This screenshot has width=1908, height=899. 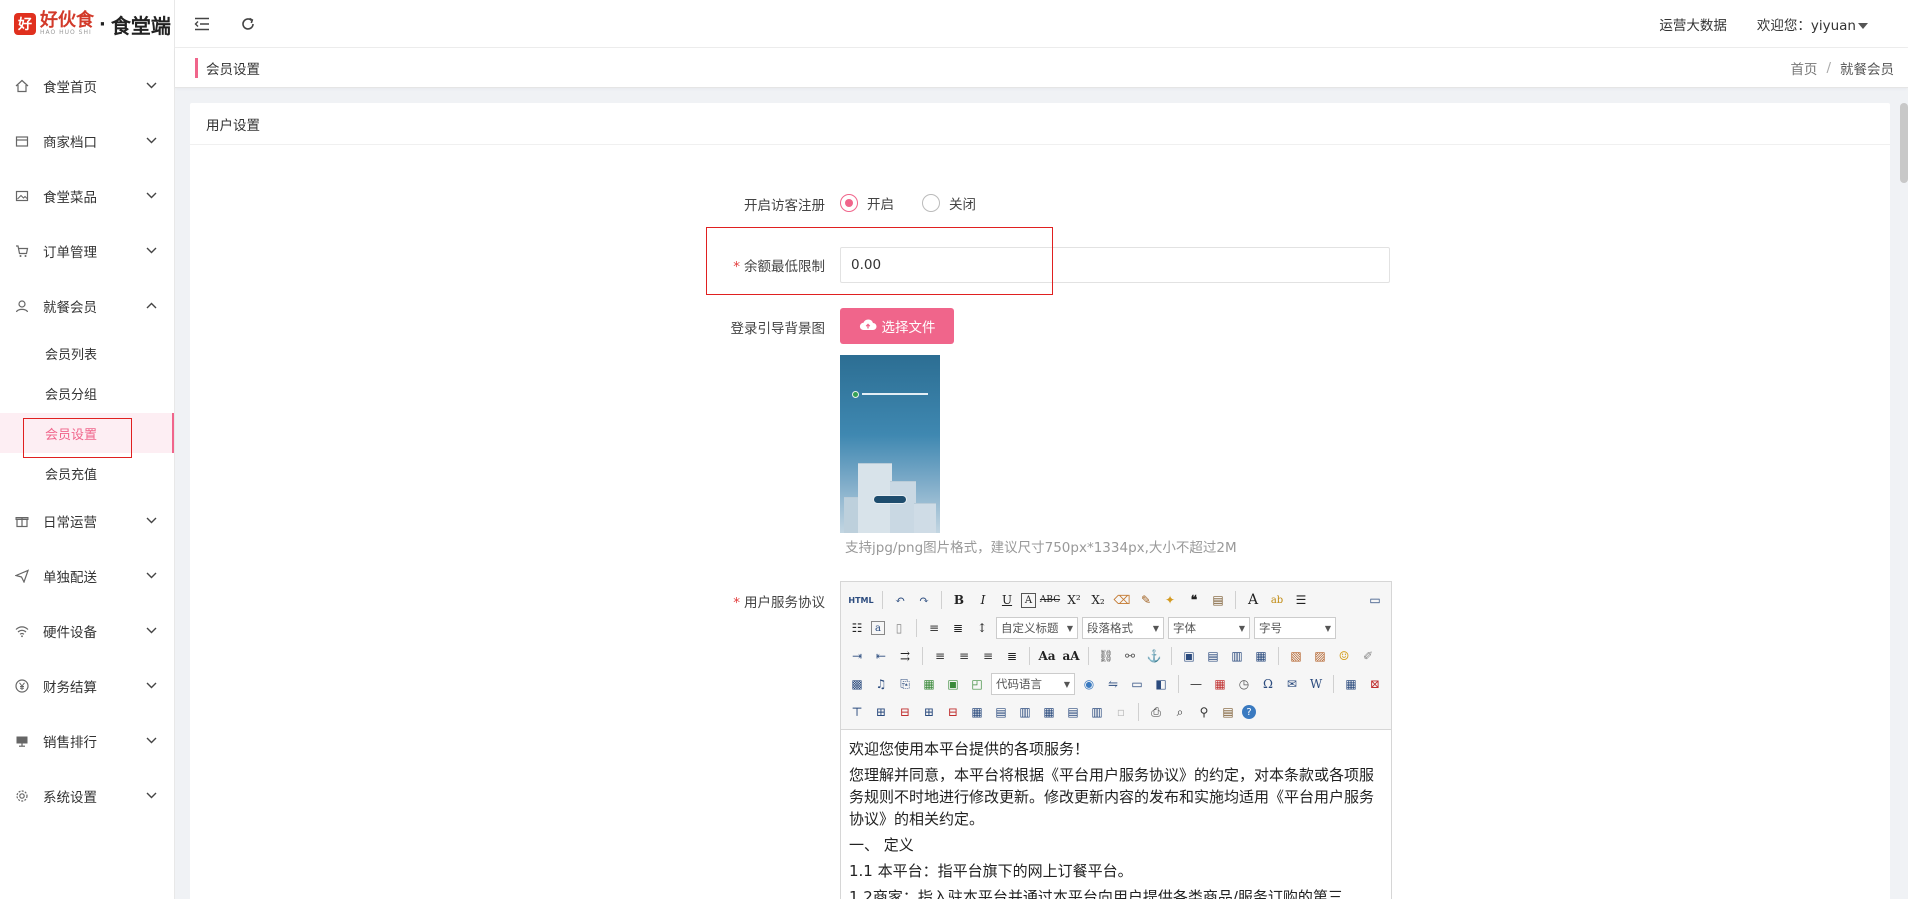 What do you see at coordinates (87, 740) in the screenshot?
I see `sidebar-item-sales-ranking: 销售排行` at bounding box center [87, 740].